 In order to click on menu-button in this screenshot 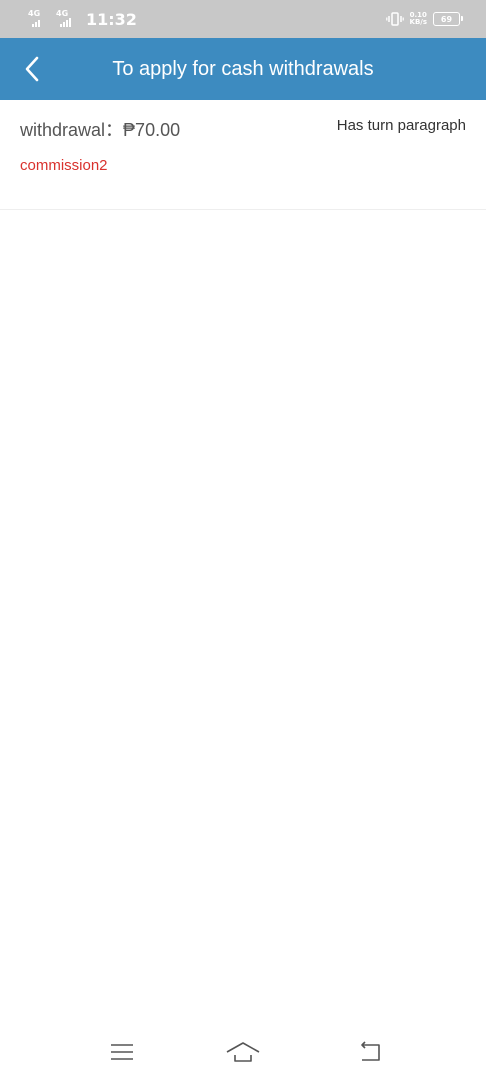, I will do `click(122, 1052)`.